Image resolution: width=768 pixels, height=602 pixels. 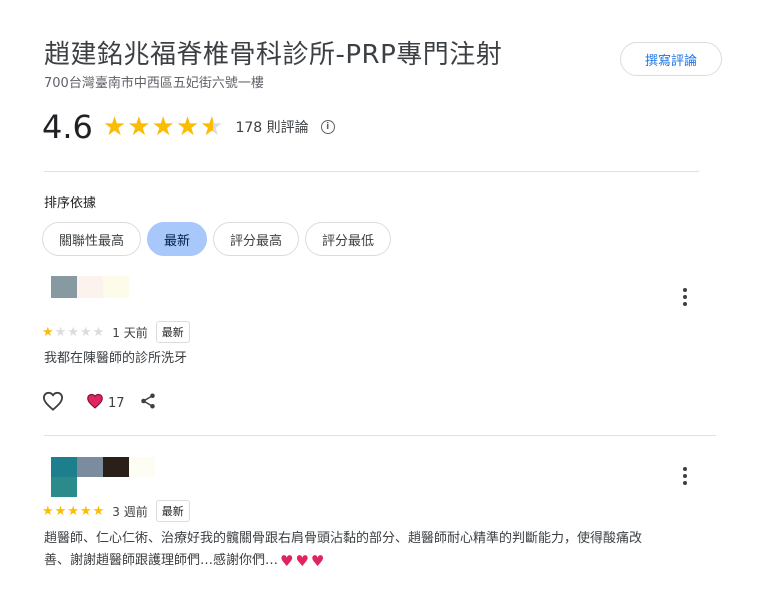 What do you see at coordinates (327, 127) in the screenshot?
I see `info-icon: i` at bounding box center [327, 127].